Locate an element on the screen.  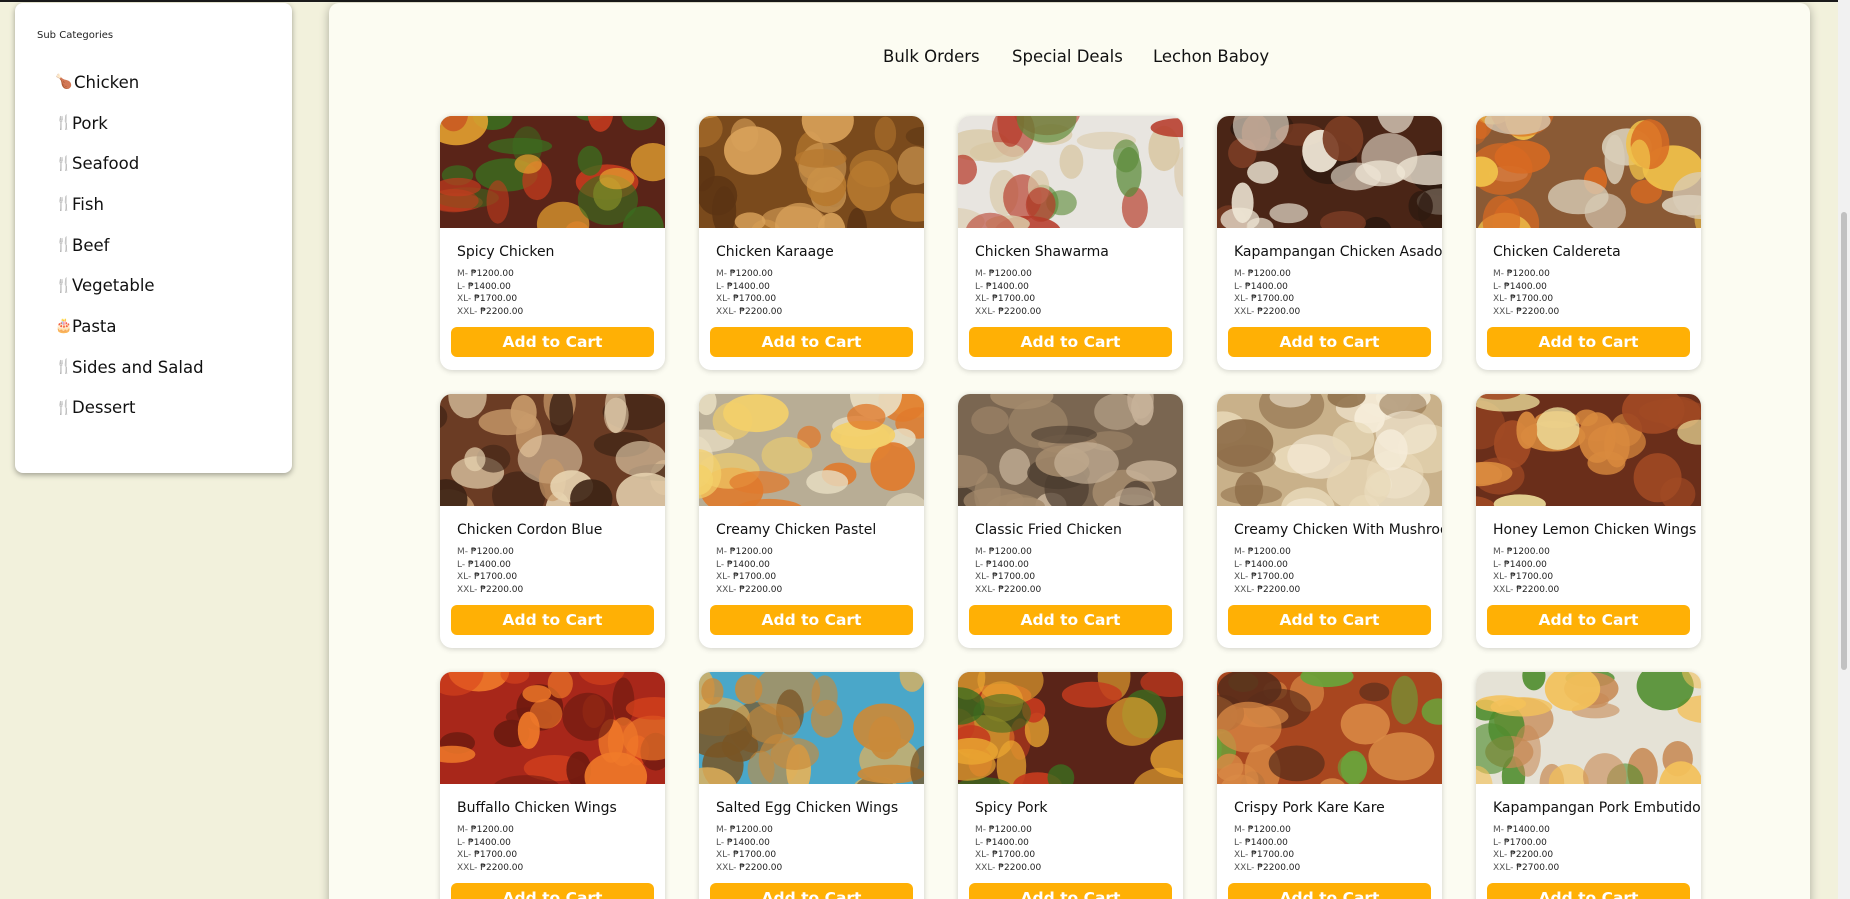
sidebar-item-chicken: 🍗 Chicken is located at coordinates (129, 82).